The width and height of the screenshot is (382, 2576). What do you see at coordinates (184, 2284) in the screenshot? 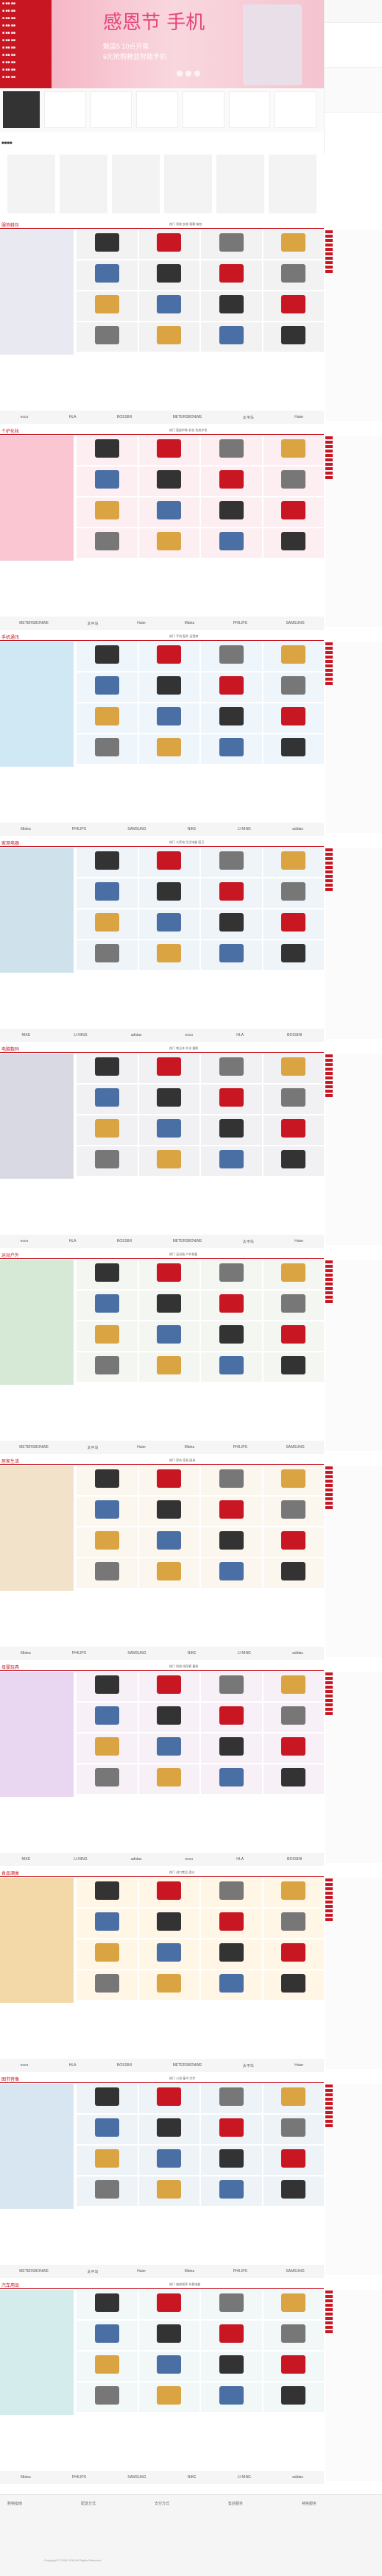
I see `floor-tabs: 热门 维修保养 车载电器` at bounding box center [184, 2284].